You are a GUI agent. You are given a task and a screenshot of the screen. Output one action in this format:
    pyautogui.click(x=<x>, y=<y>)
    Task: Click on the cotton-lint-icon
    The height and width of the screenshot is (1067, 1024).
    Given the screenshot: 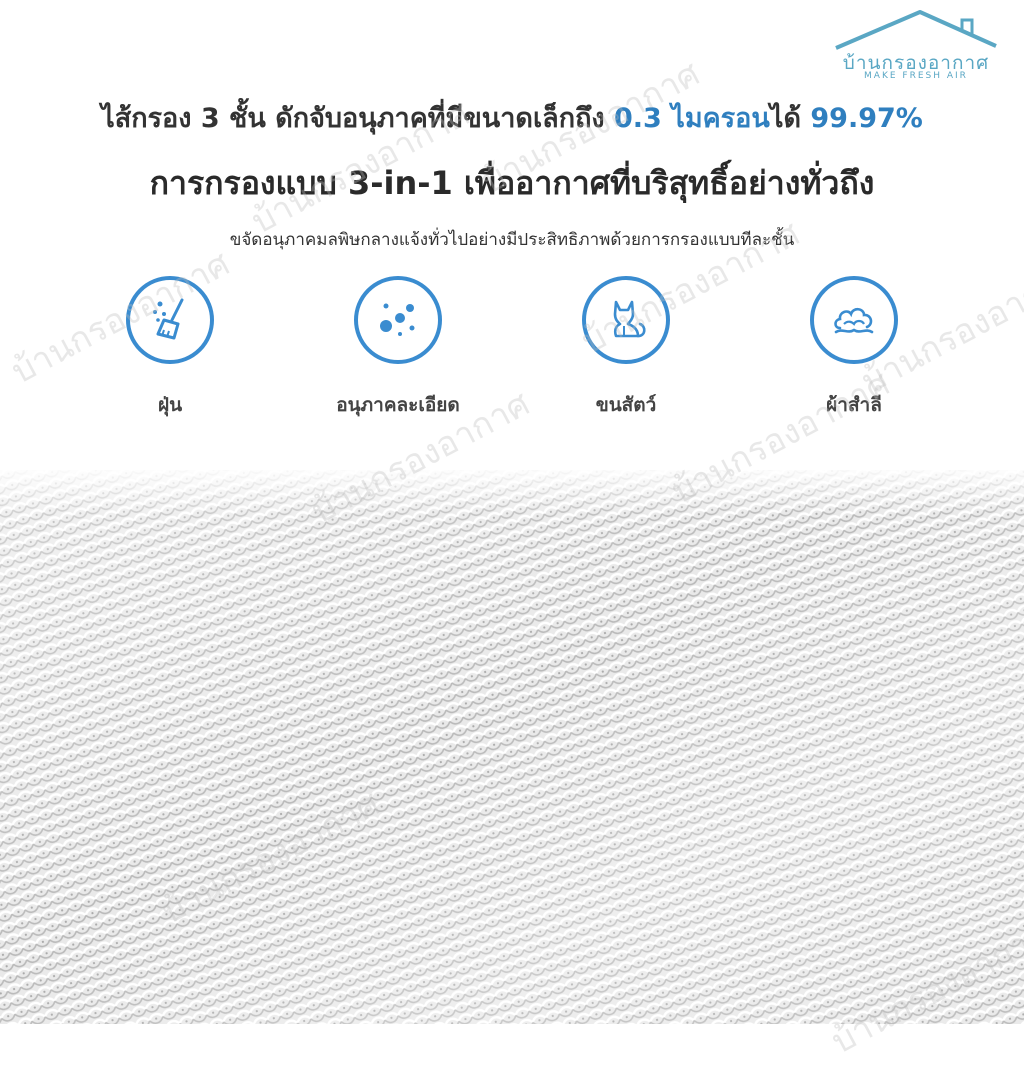 What is the action you would take?
    pyautogui.click(x=854, y=320)
    